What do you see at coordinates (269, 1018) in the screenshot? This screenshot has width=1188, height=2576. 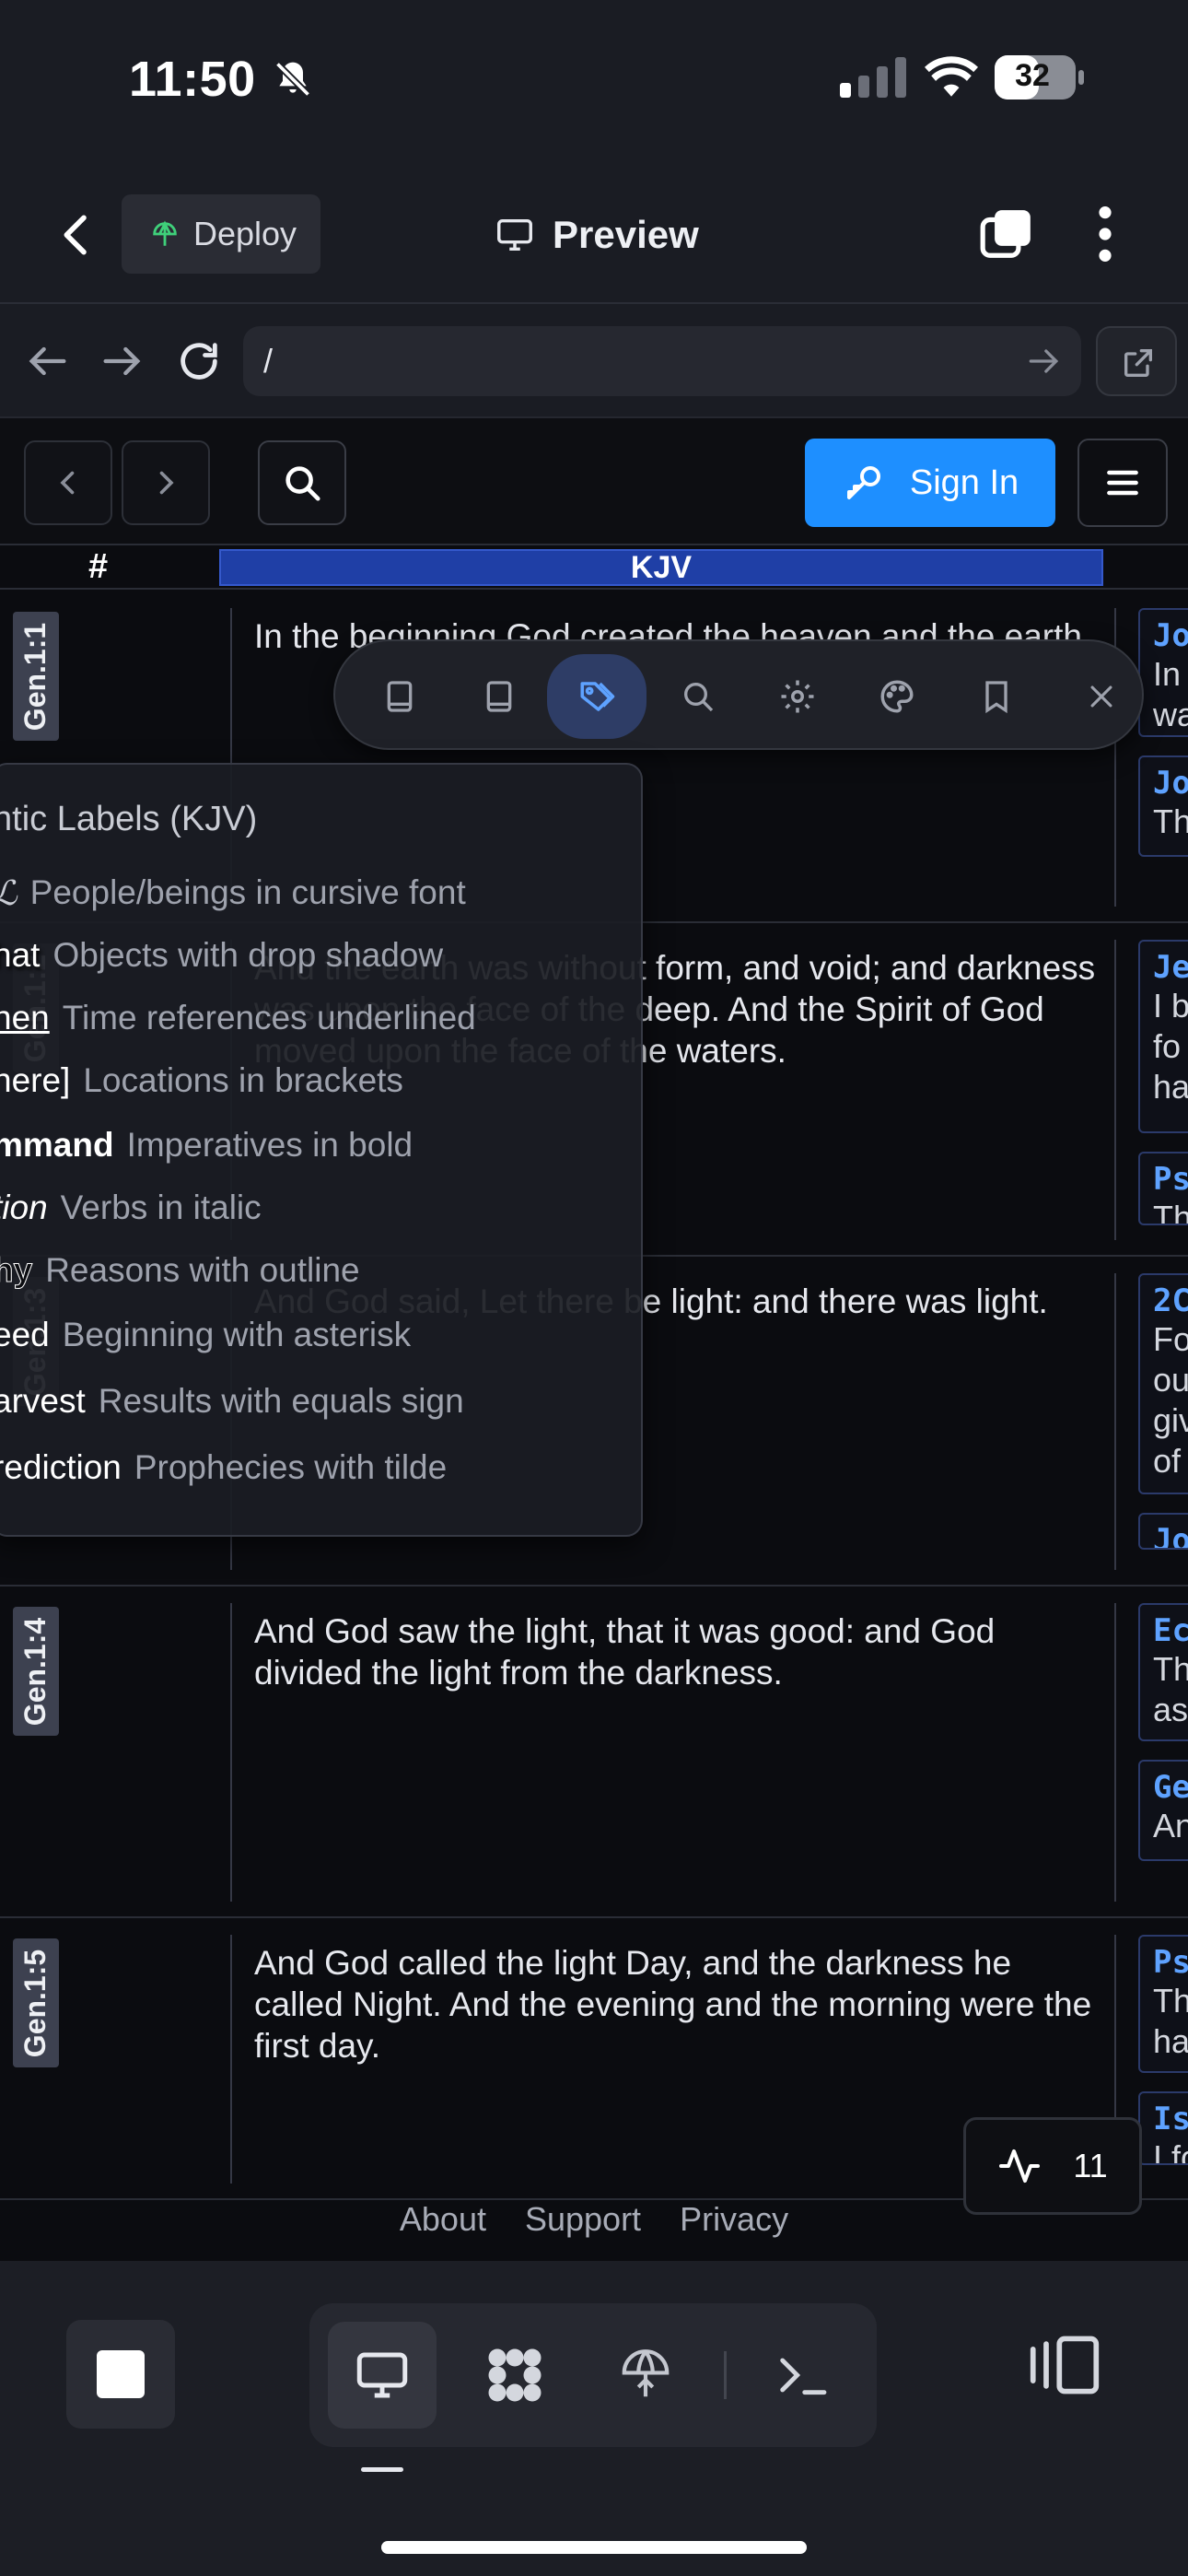 I see `label-description: Time references underlined` at bounding box center [269, 1018].